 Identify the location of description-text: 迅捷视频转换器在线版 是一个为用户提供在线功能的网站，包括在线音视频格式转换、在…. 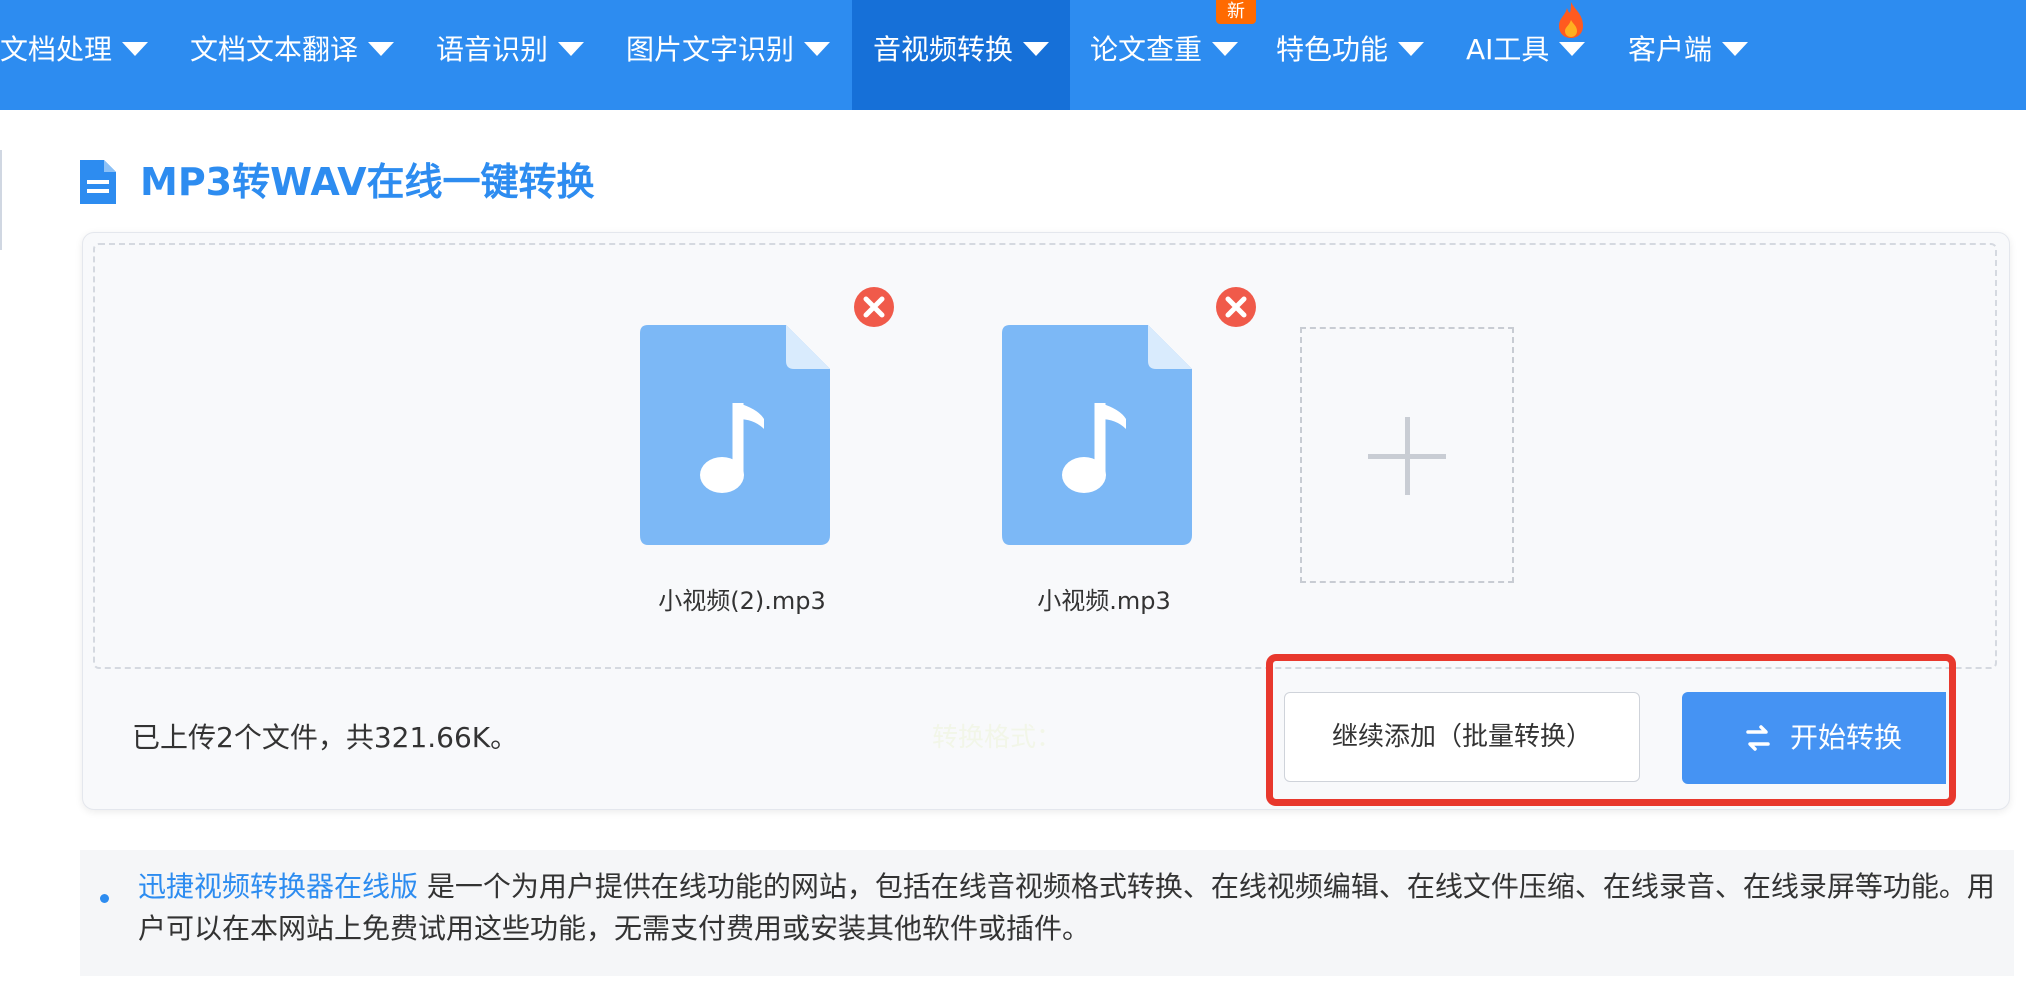
(1068, 908).